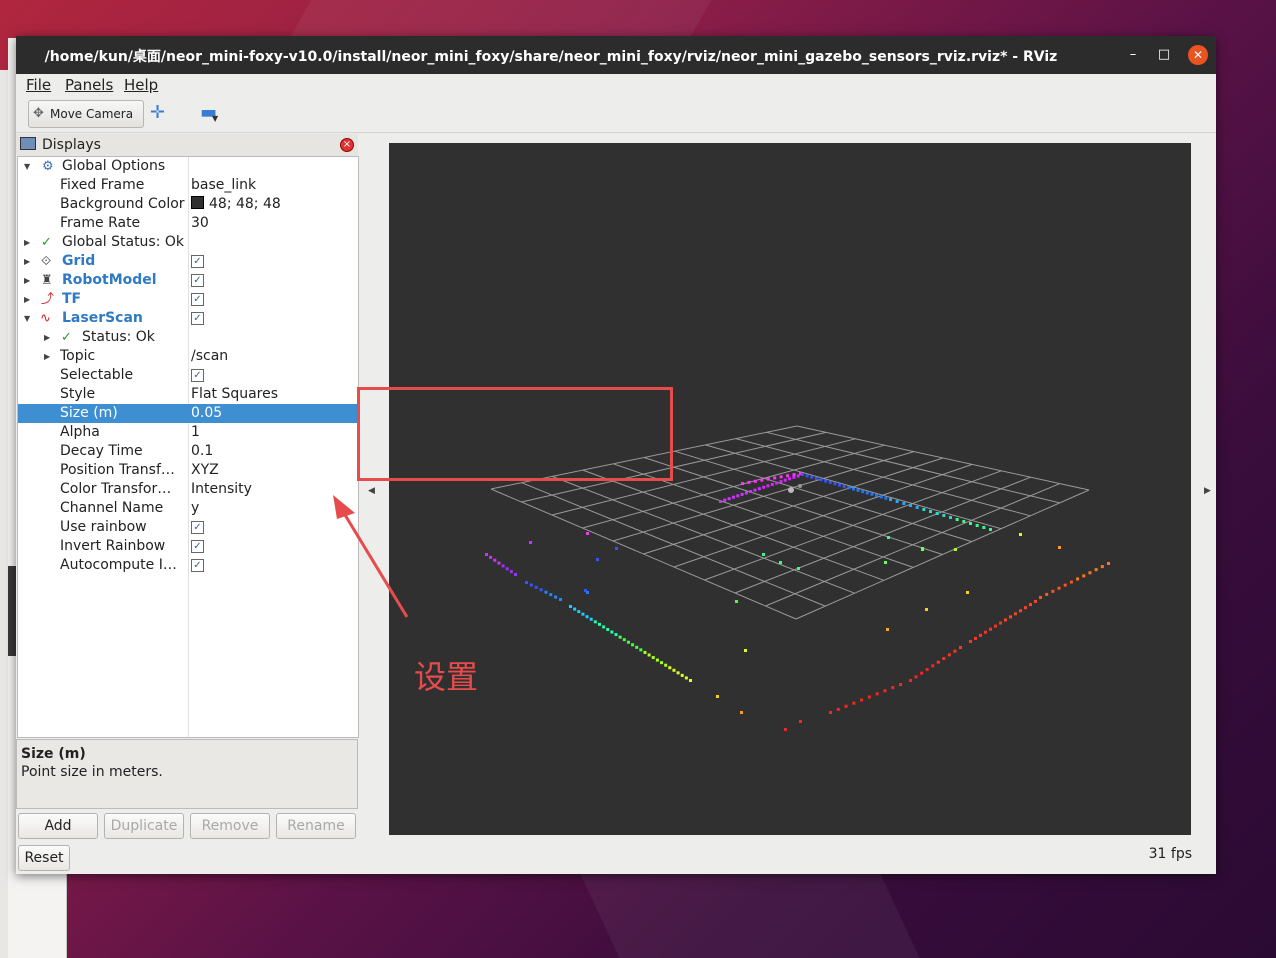 Image resolution: width=1276 pixels, height=958 pixels. What do you see at coordinates (1133, 55) in the screenshot?
I see `minimize-button: –` at bounding box center [1133, 55].